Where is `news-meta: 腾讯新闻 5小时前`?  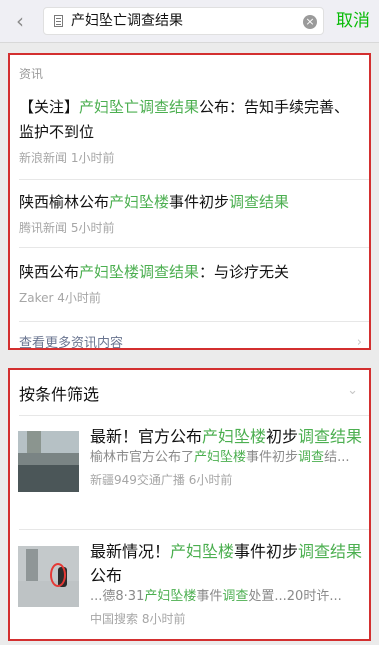
news-meta: 腾讯新闻 5小时前 is located at coordinates (67, 228).